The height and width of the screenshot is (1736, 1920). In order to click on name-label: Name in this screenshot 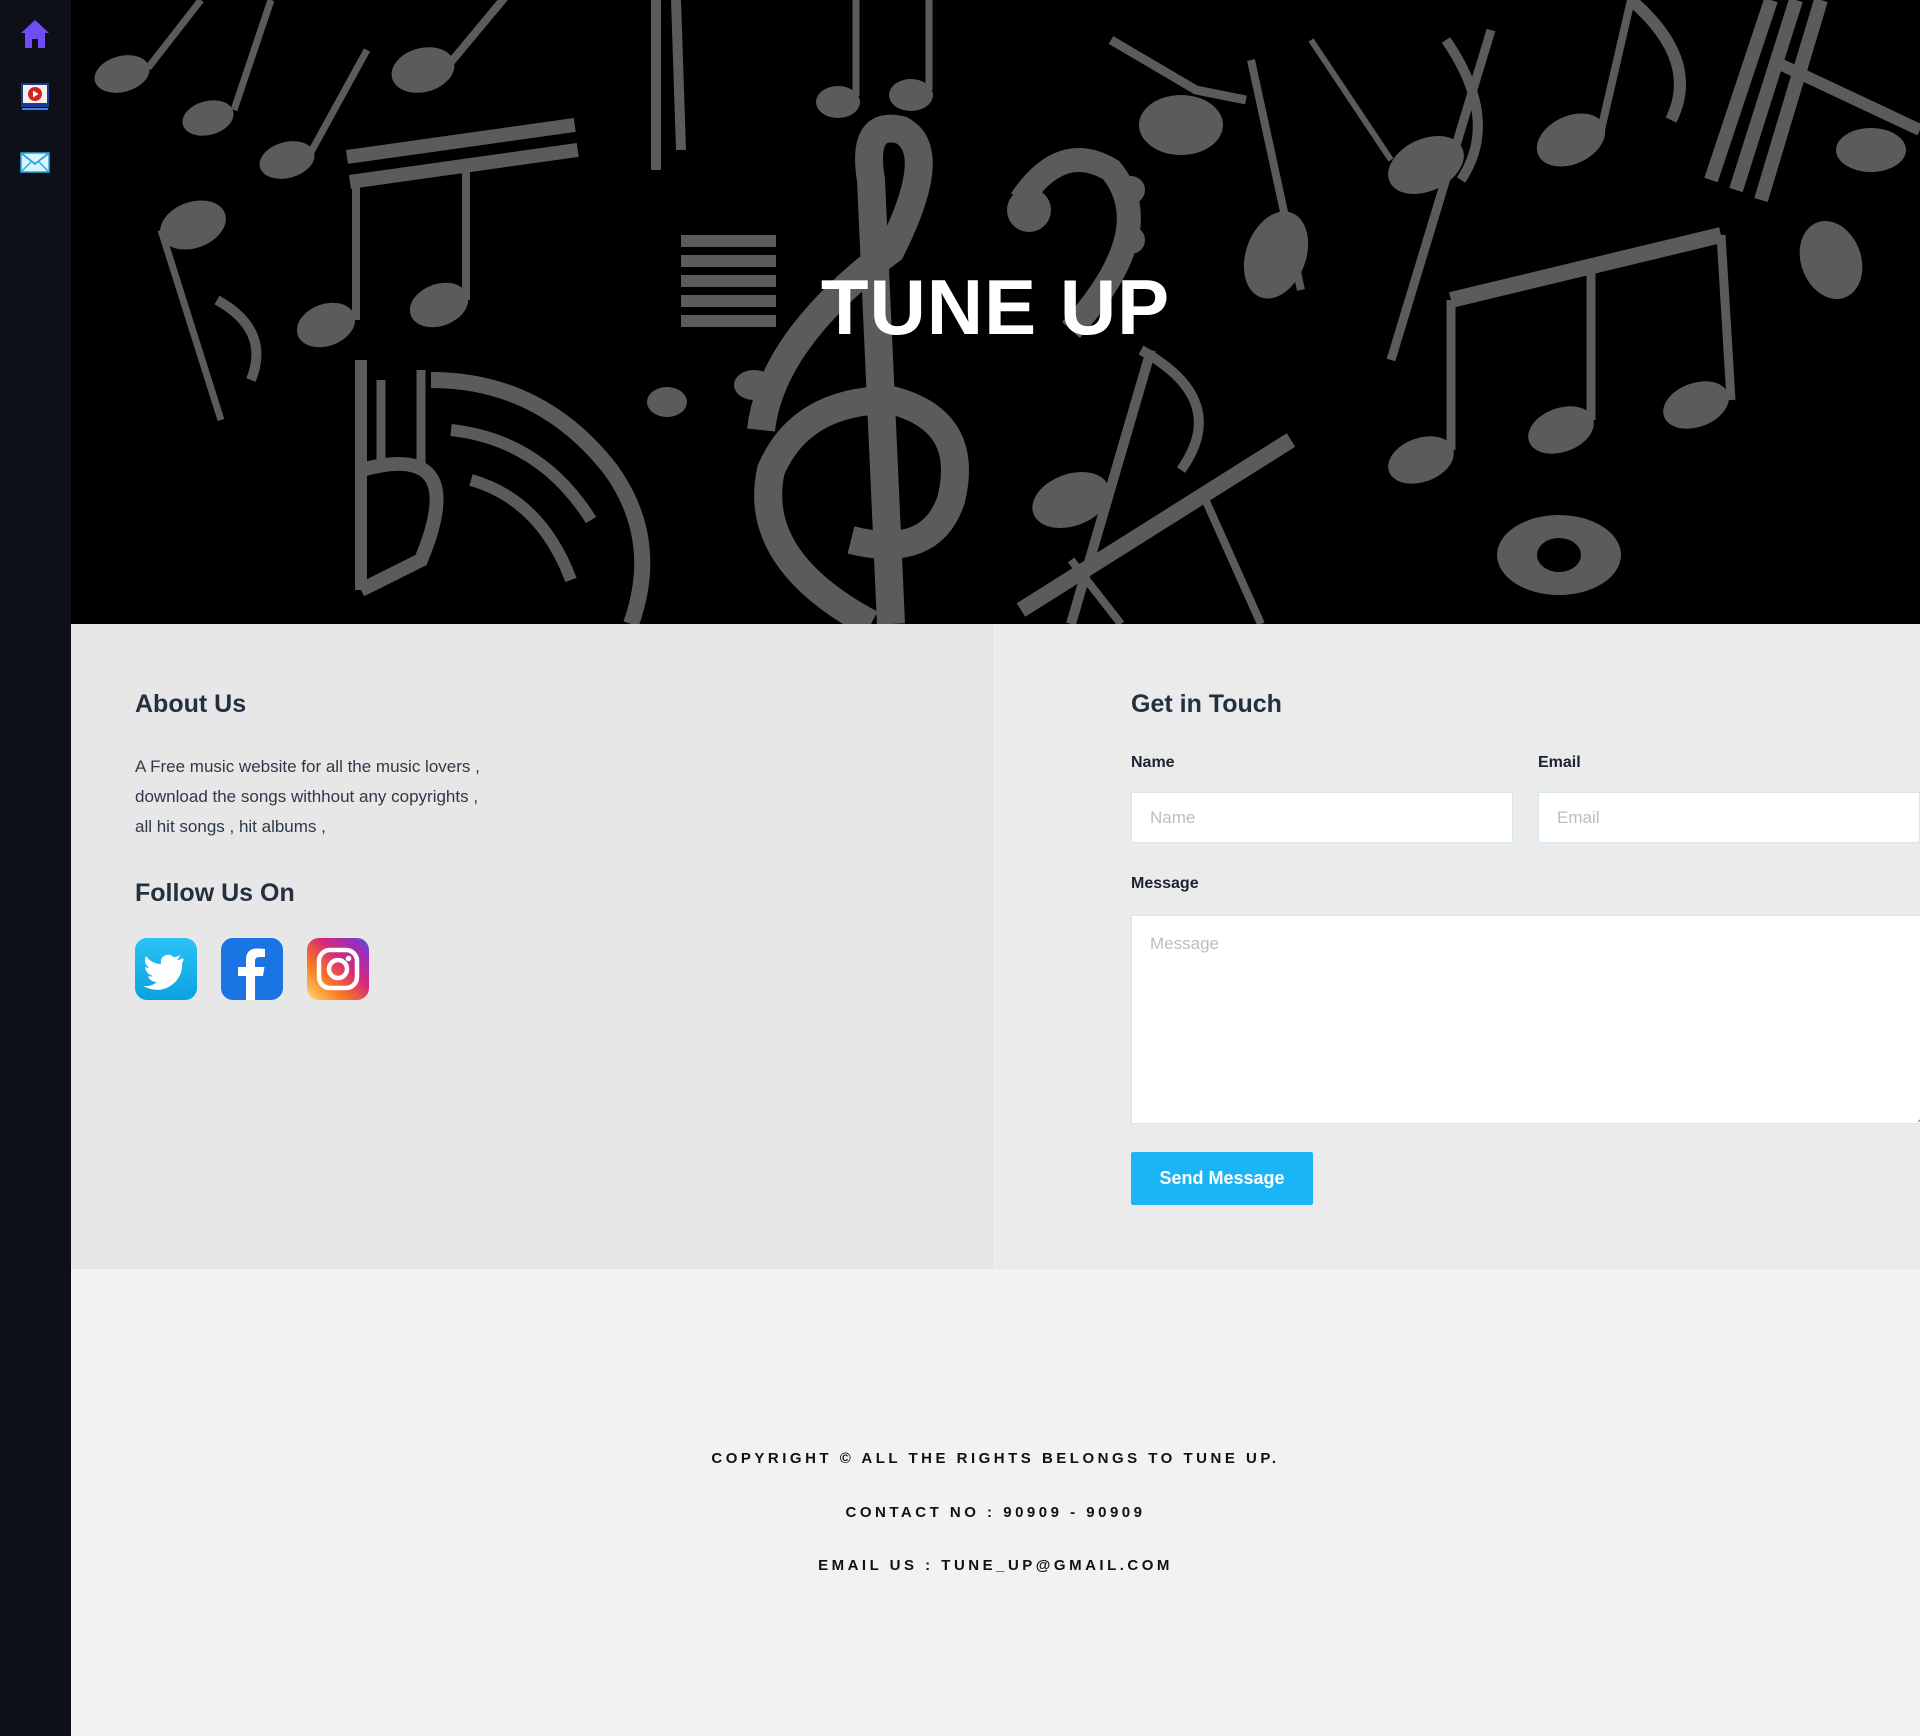, I will do `click(1153, 762)`.